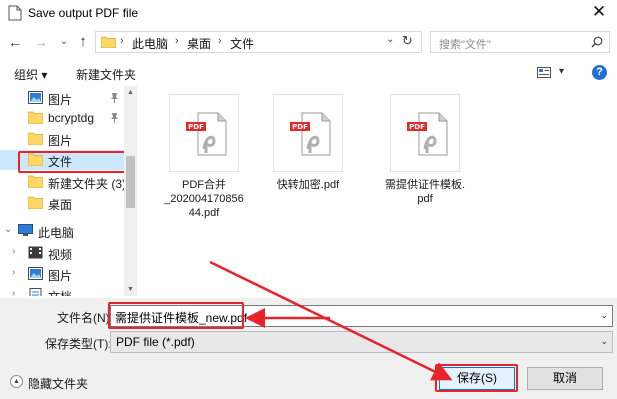 The height and width of the screenshot is (399, 617). What do you see at coordinates (73, 162) in the screenshot?
I see `selection-highlight-box` at bounding box center [73, 162].